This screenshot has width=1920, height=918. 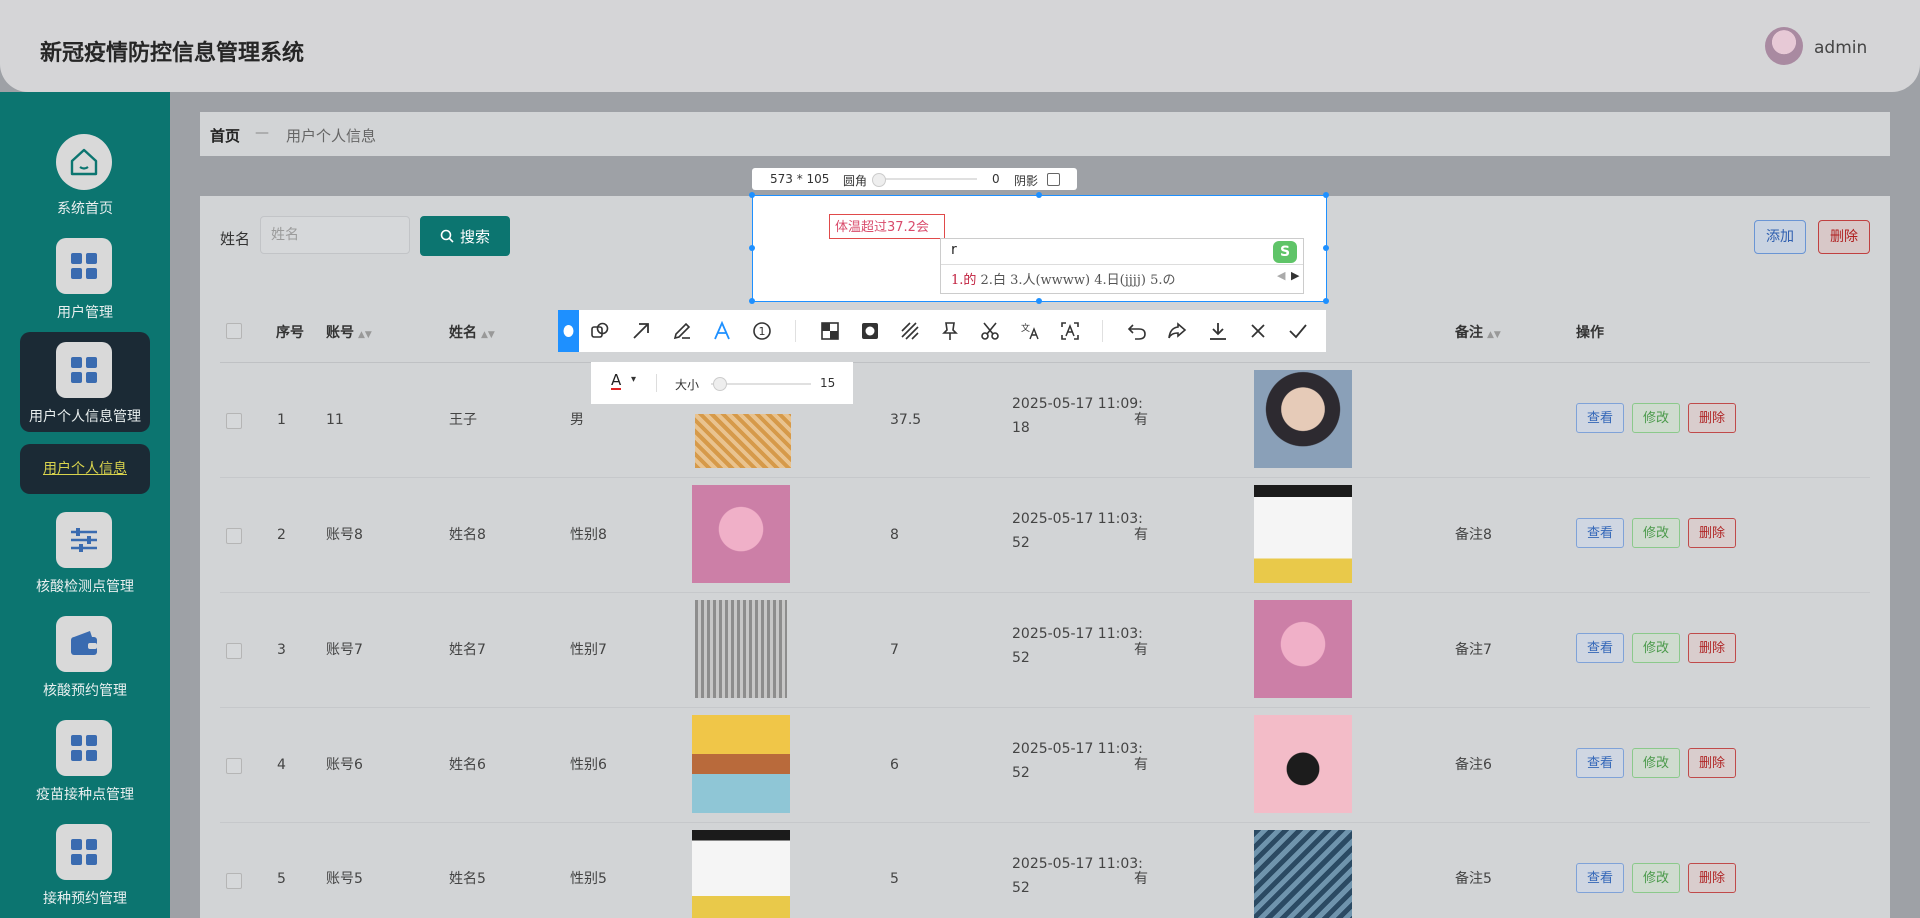 I want to click on text-size-slider-knob, so click(x=720, y=384).